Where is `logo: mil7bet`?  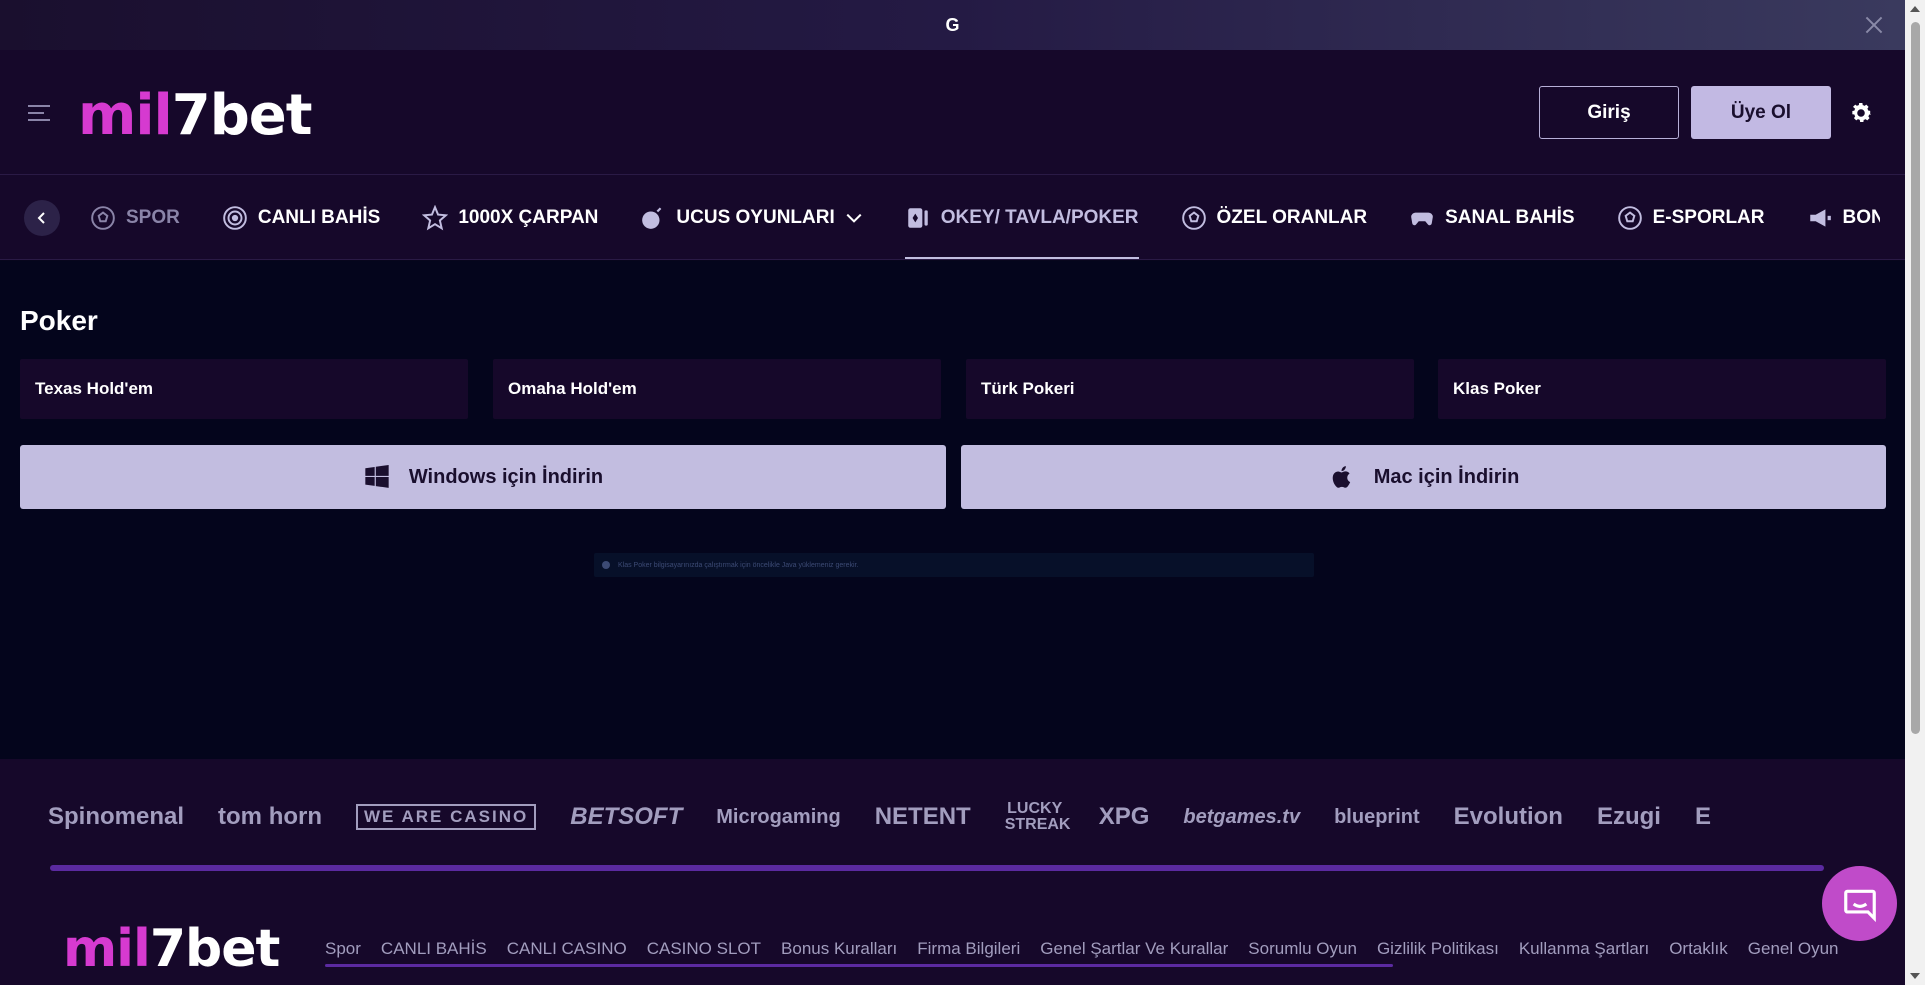
logo: mil7bet is located at coordinates (195, 116).